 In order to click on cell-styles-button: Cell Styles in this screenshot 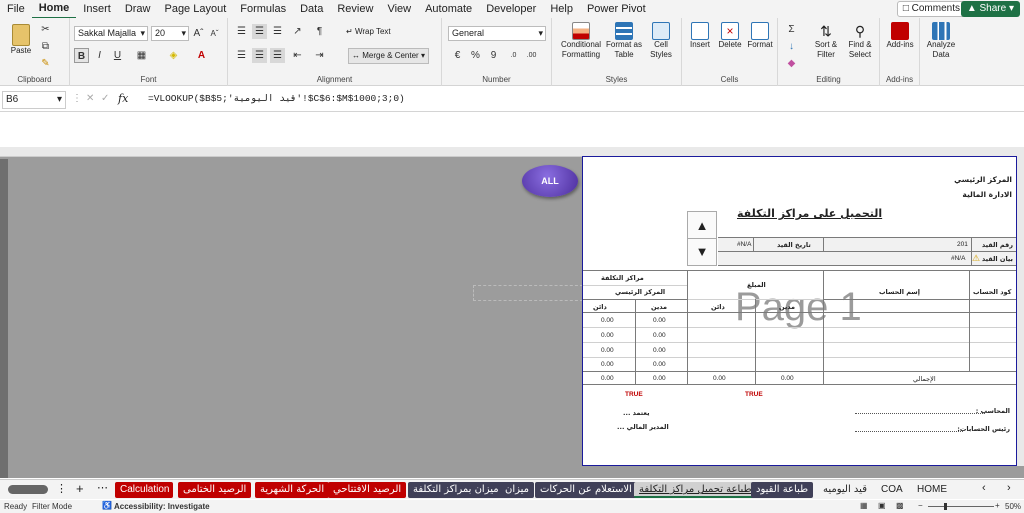, I will do `click(661, 41)`.